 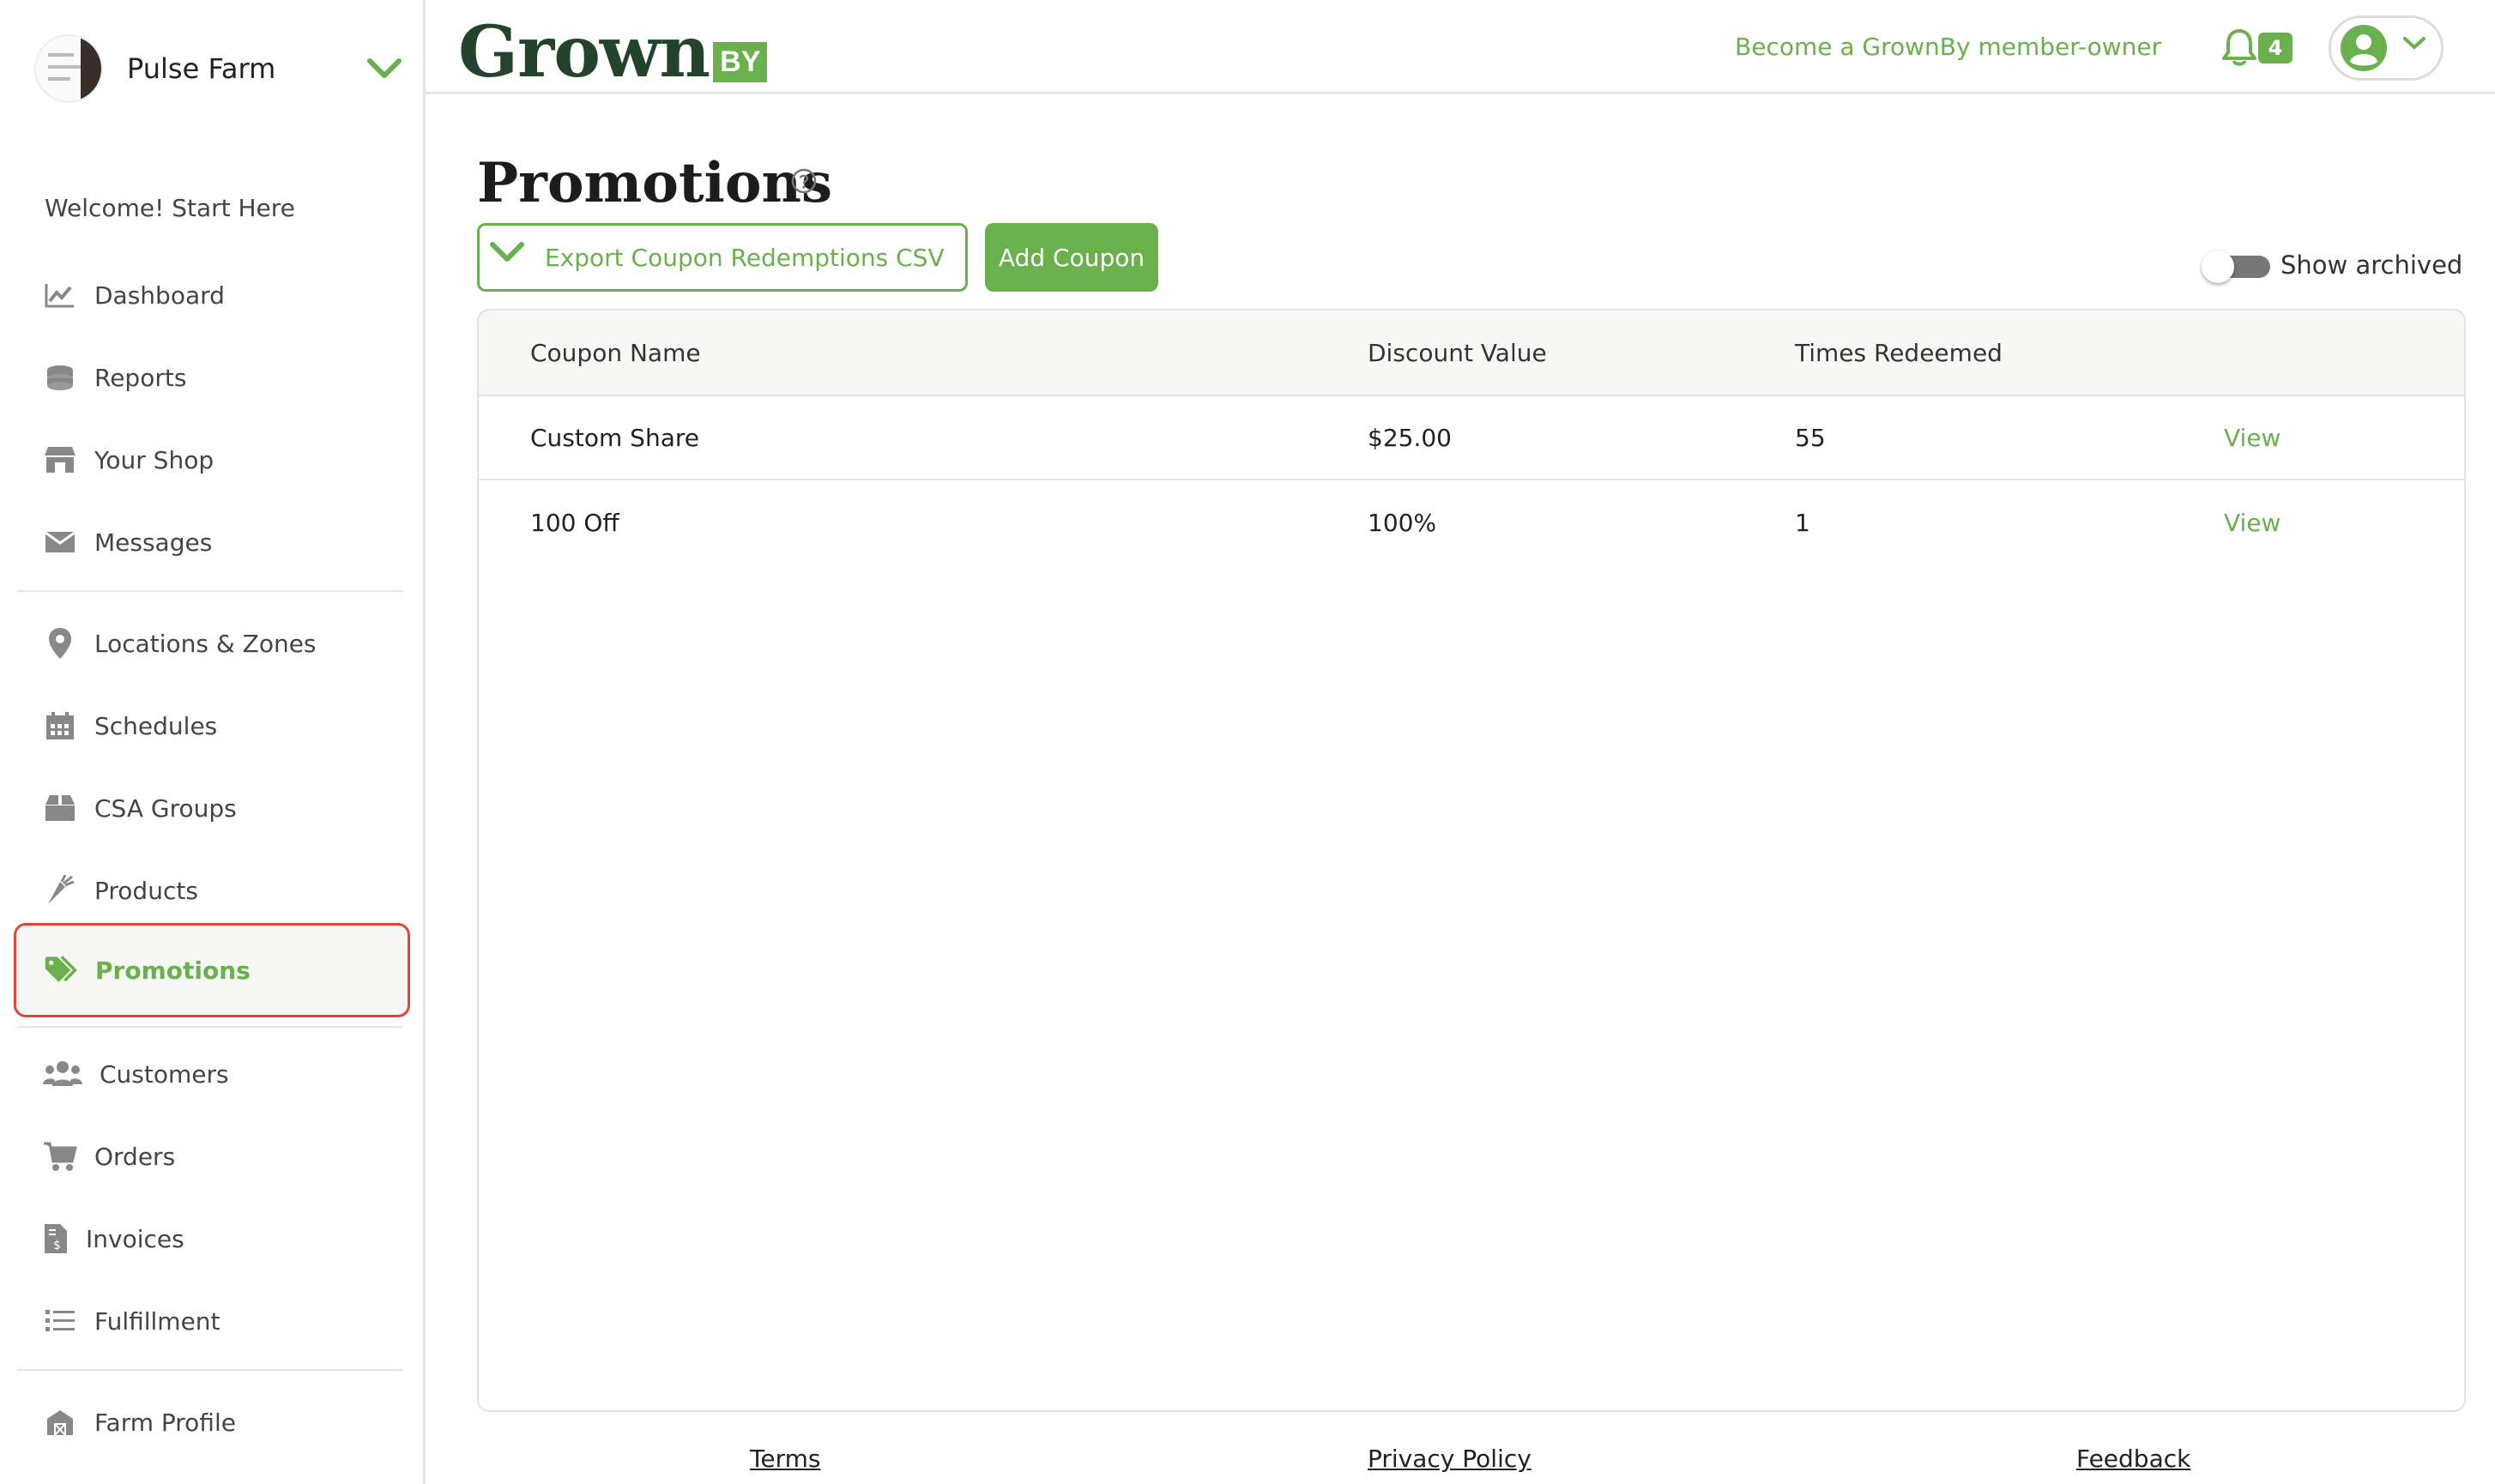 I want to click on sidebar-item-promotions: Promotions, so click(x=212, y=970).